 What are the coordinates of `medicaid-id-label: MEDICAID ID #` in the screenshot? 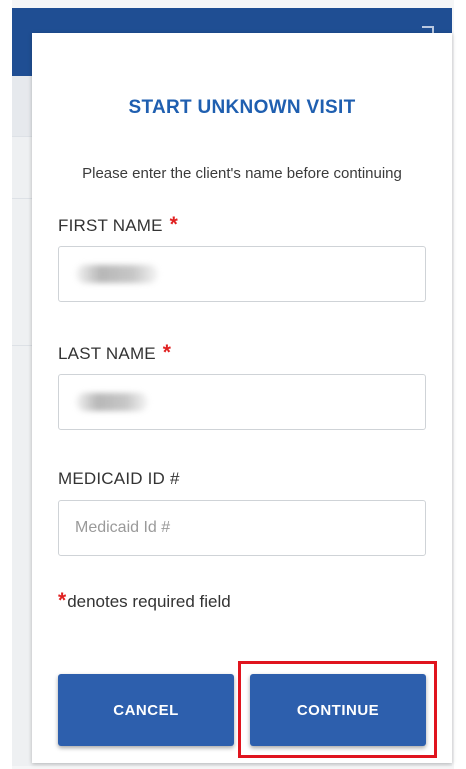 It's located at (119, 479).